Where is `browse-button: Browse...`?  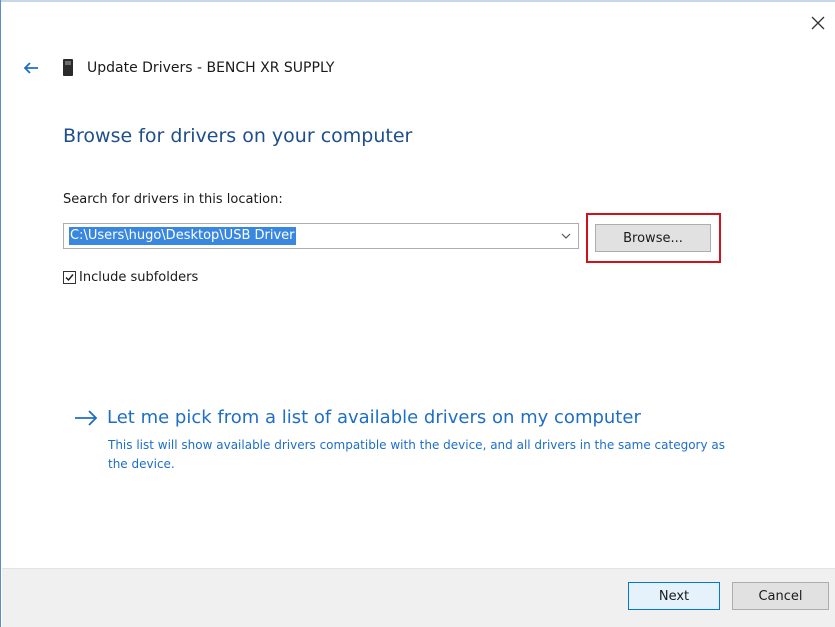
browse-button: Browse... is located at coordinates (653, 238).